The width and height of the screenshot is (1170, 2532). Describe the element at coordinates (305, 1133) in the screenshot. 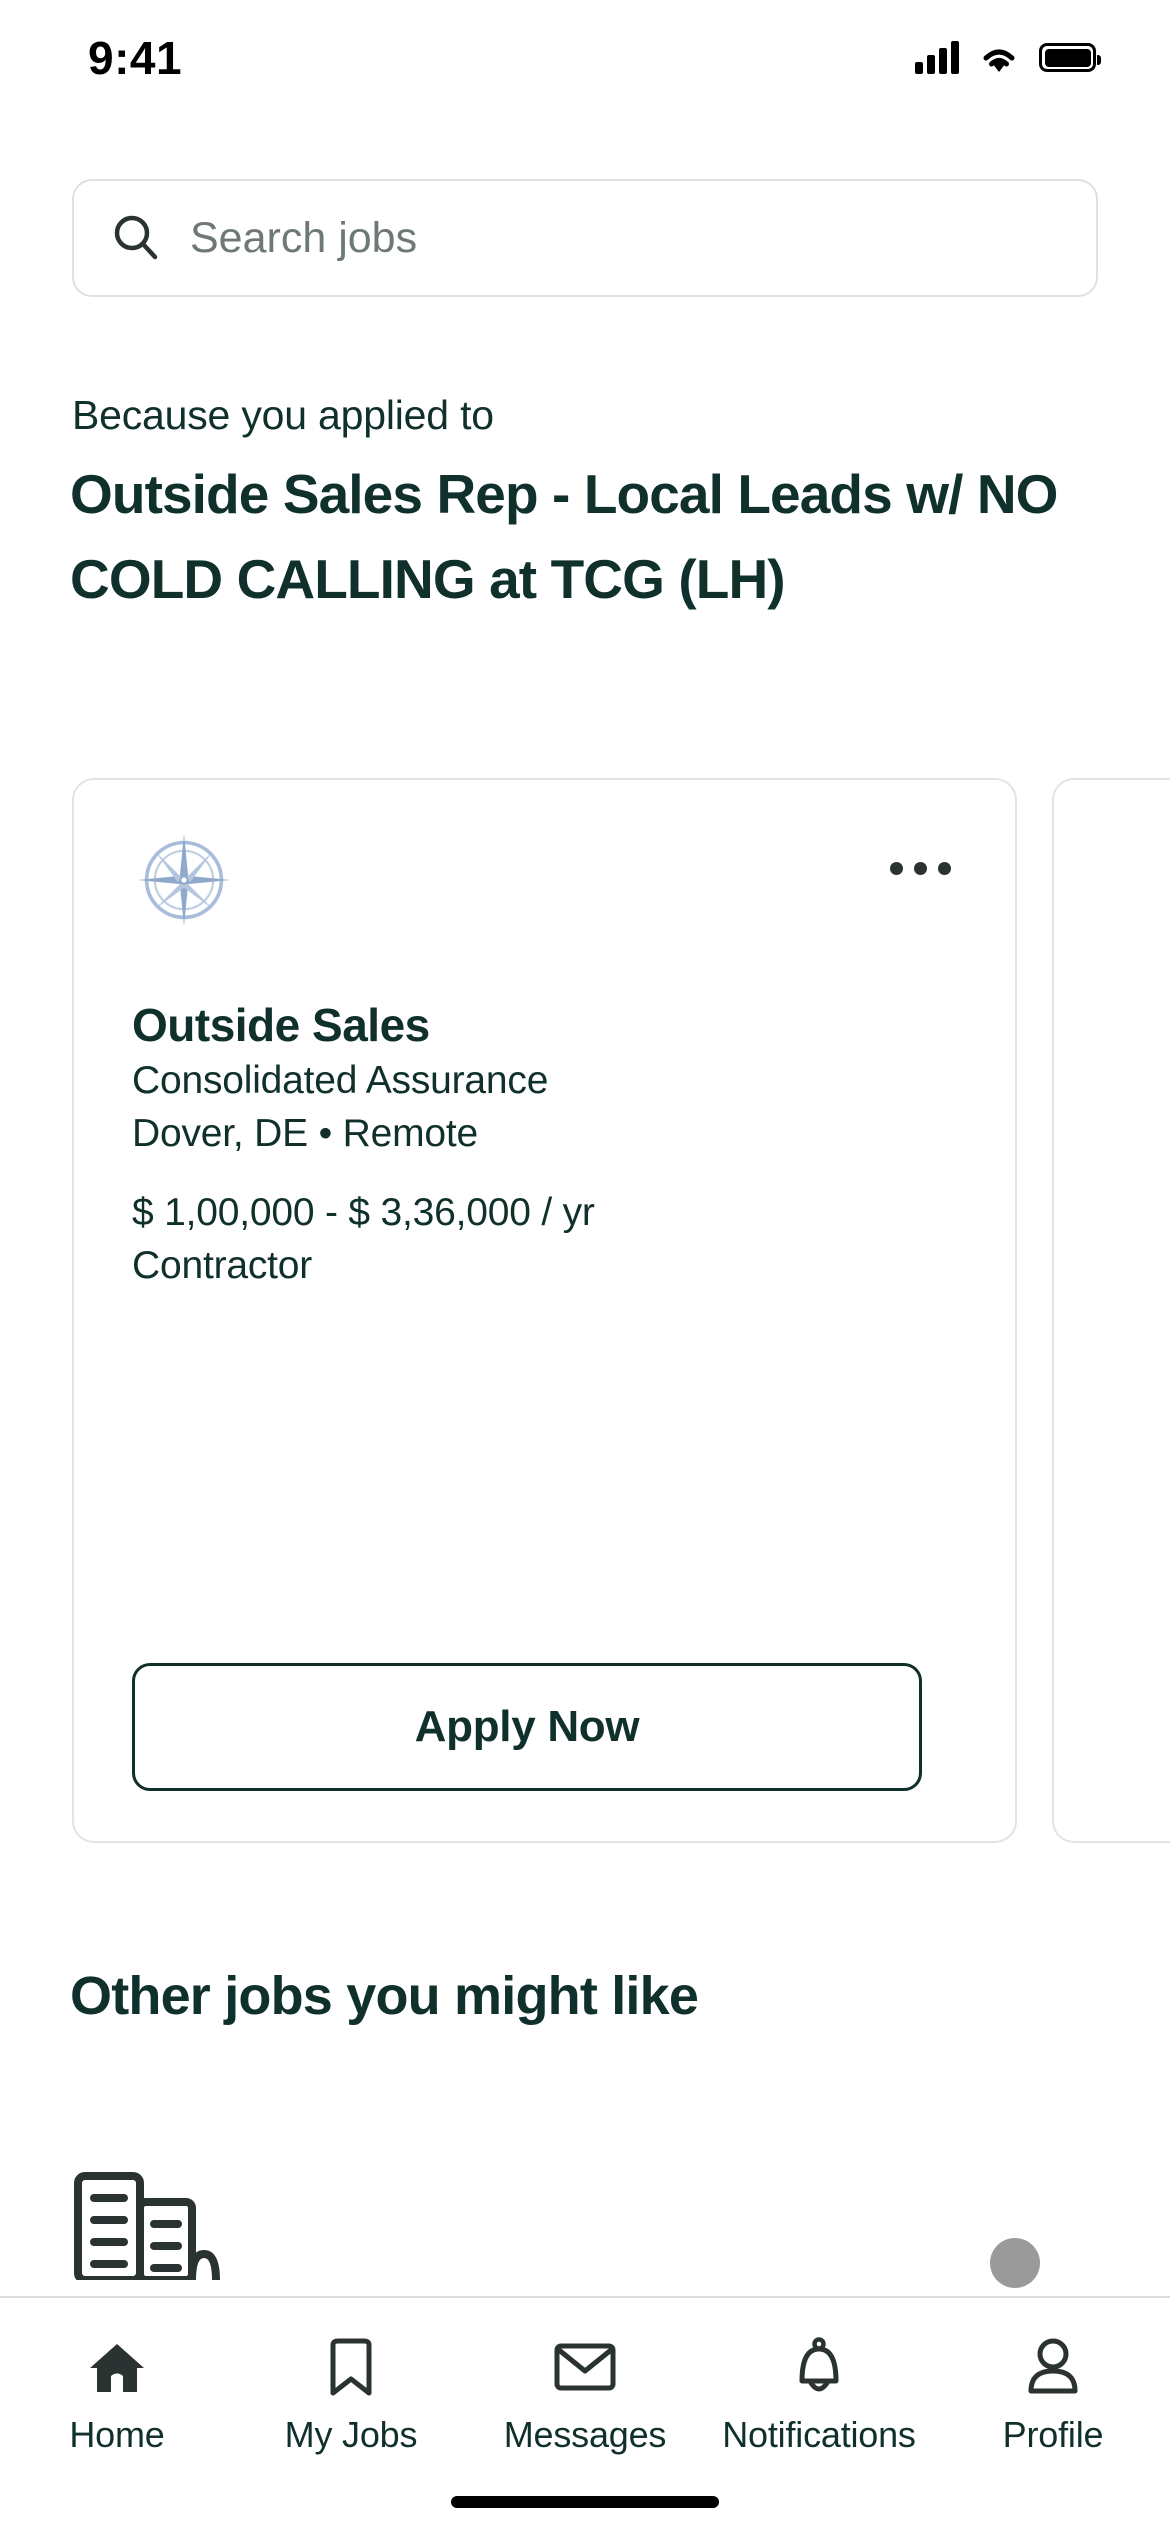

I see `job-location: Dover, DE • Remote` at that location.